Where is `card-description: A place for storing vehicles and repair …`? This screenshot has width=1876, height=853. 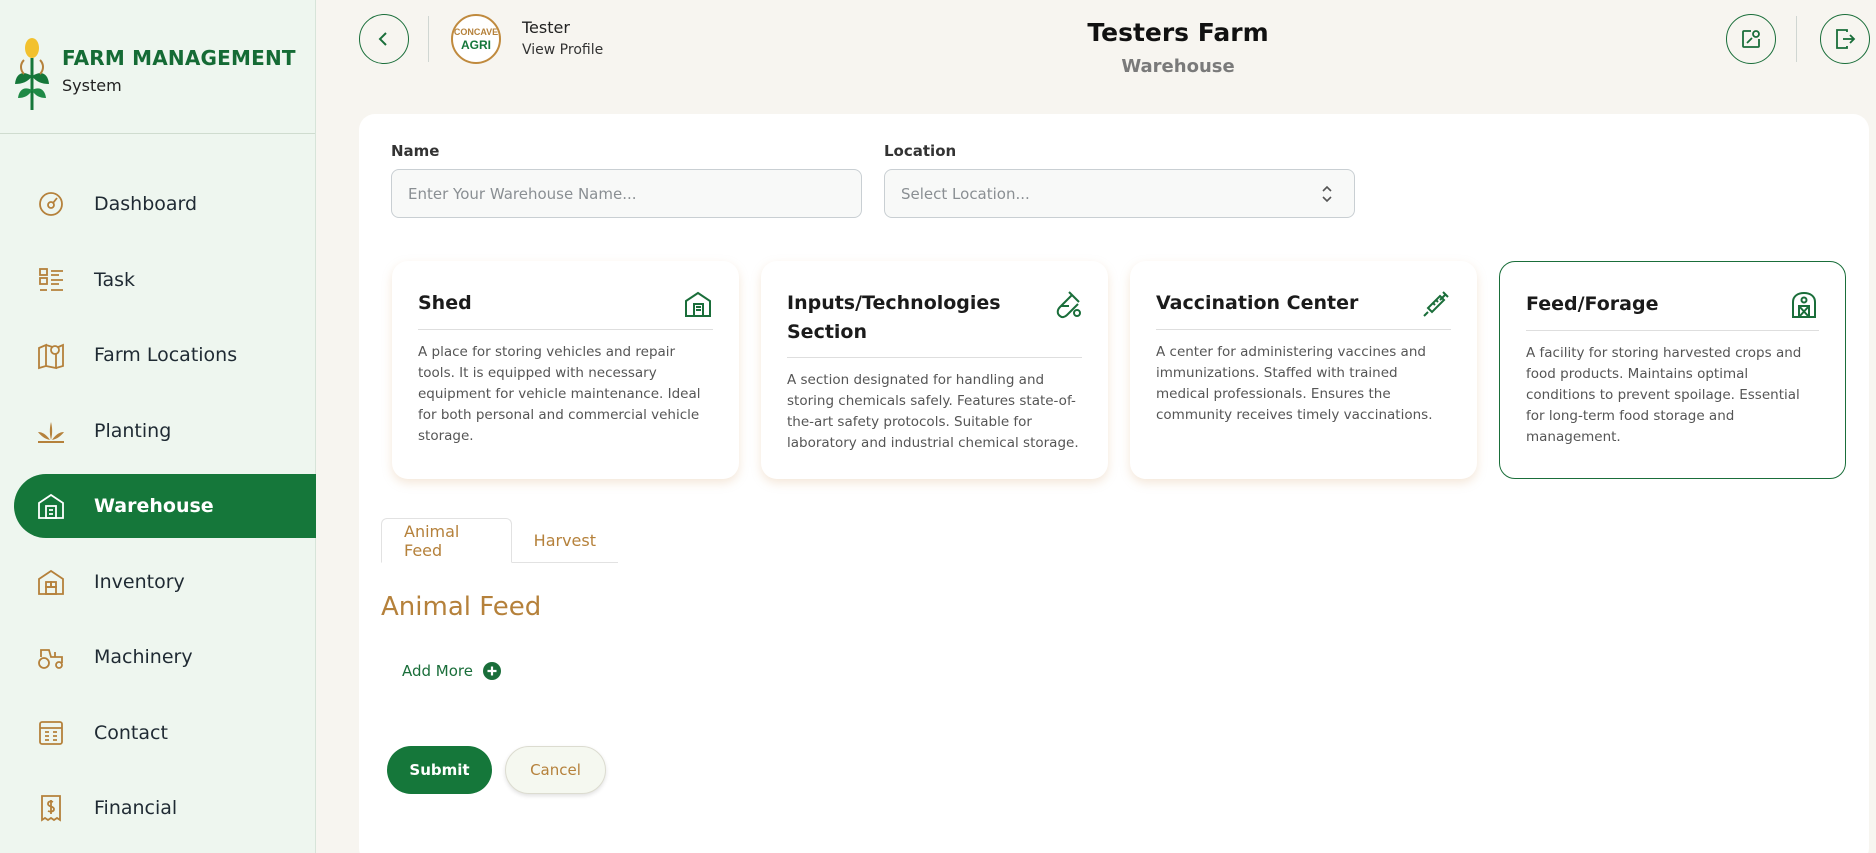
card-description: A place for storing vehicles and repair … is located at coordinates (559, 394).